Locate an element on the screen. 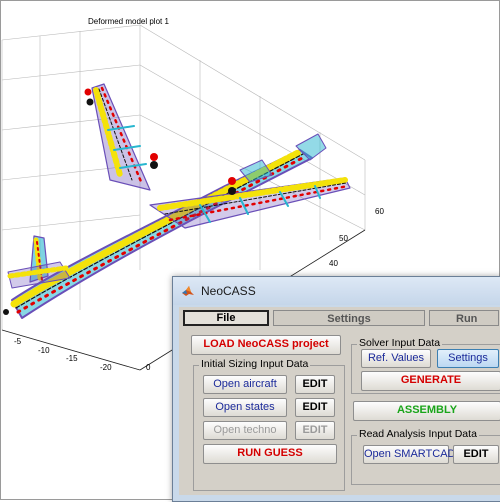 The width and height of the screenshot is (500, 502). tab-settings: Settings is located at coordinates (349, 318).